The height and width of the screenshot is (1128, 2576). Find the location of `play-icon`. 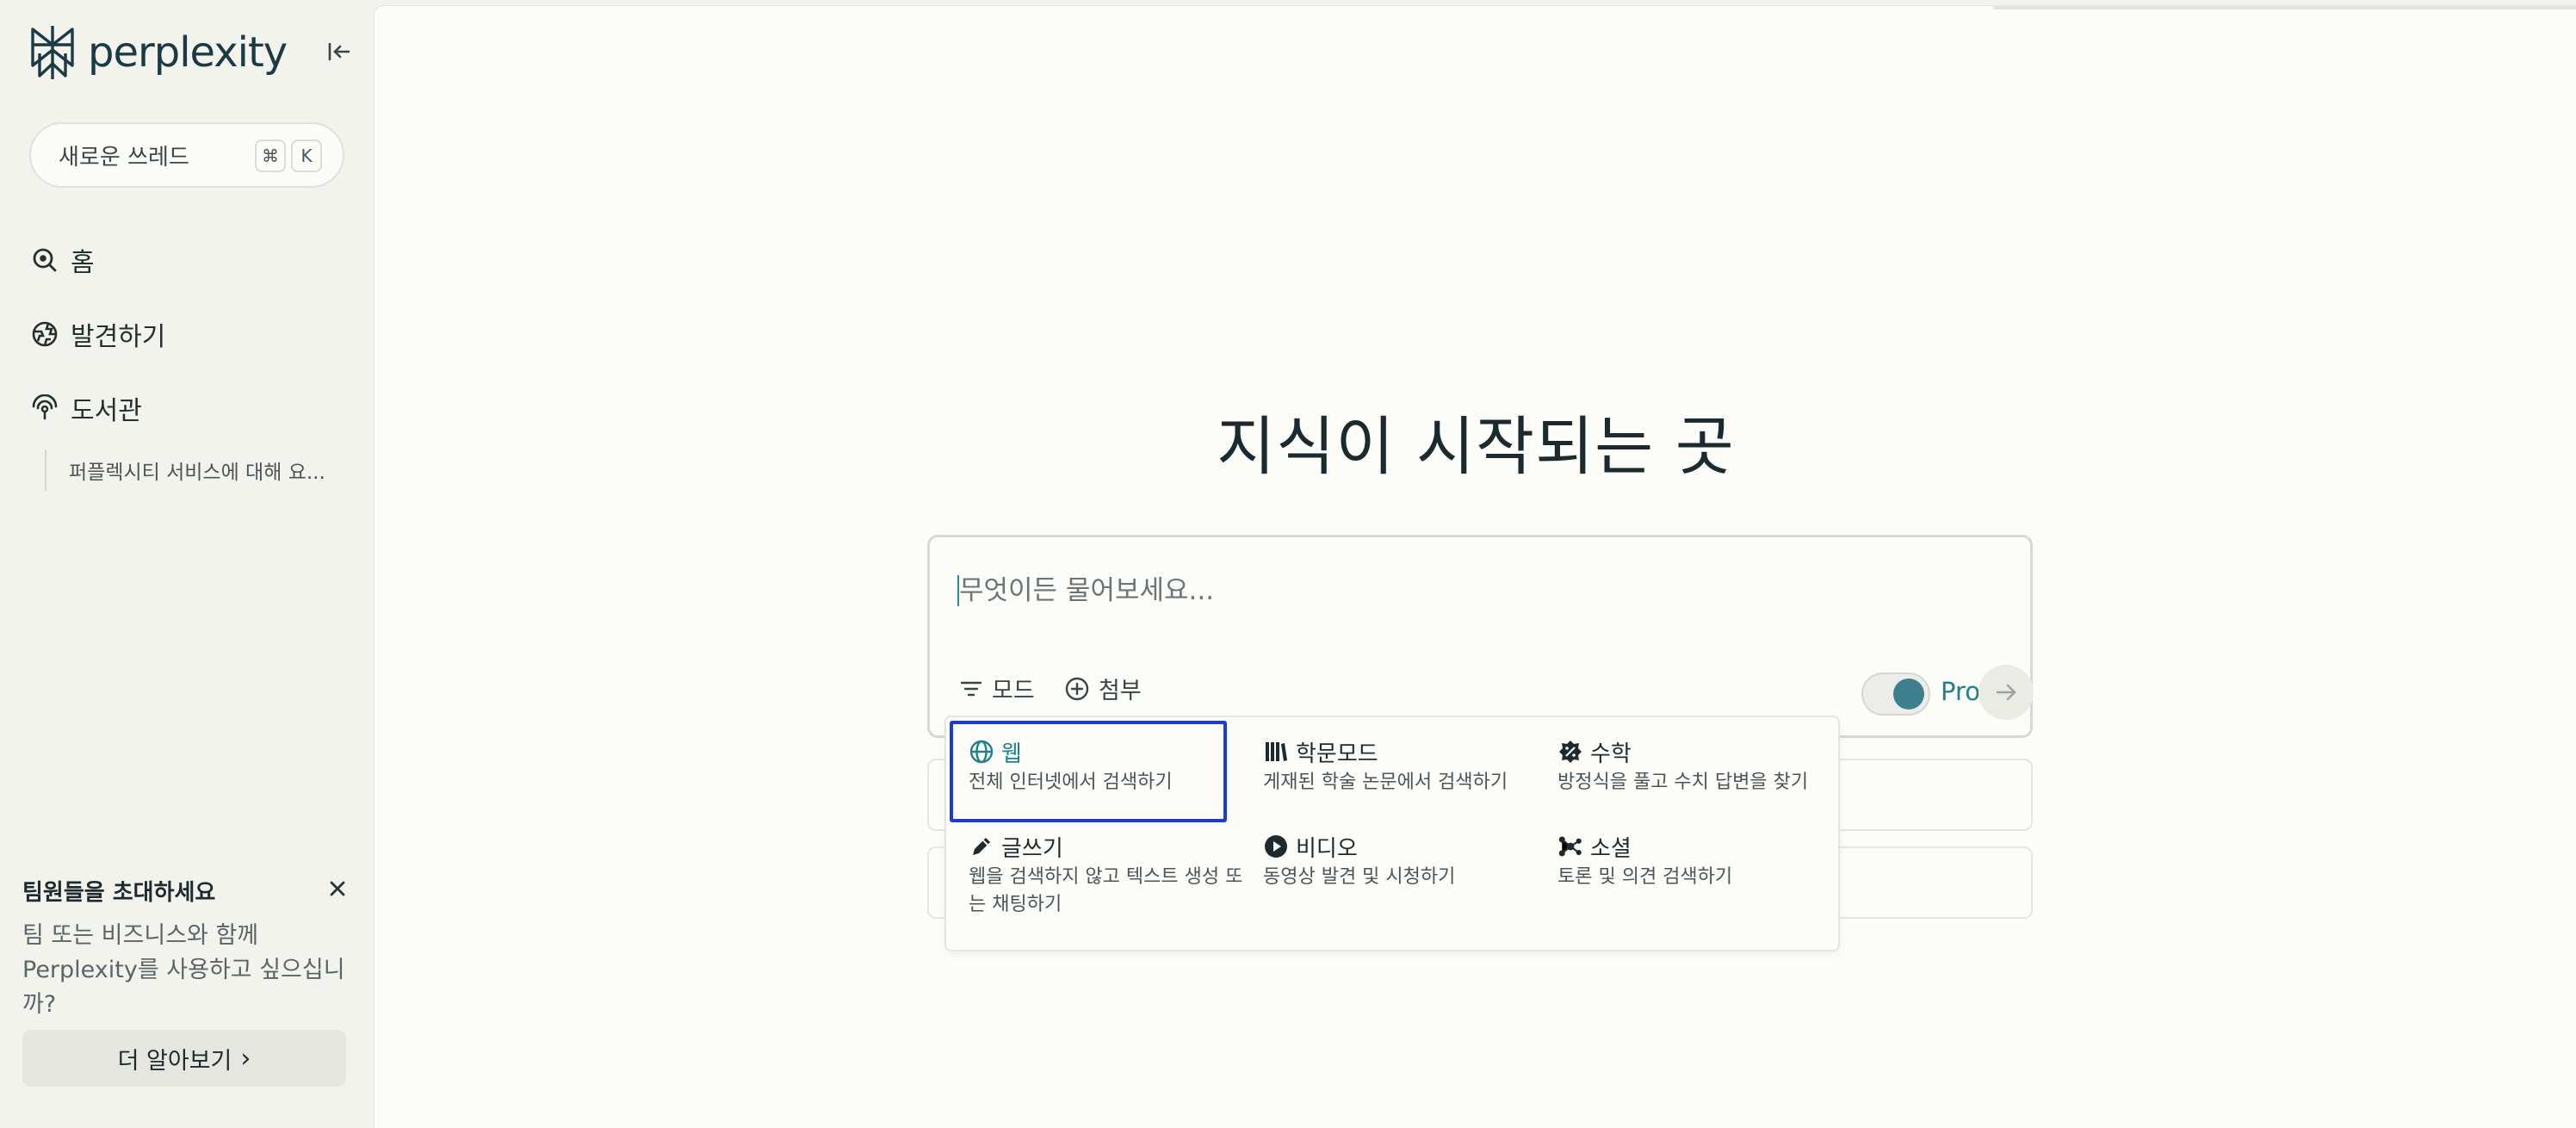

play-icon is located at coordinates (1276, 846).